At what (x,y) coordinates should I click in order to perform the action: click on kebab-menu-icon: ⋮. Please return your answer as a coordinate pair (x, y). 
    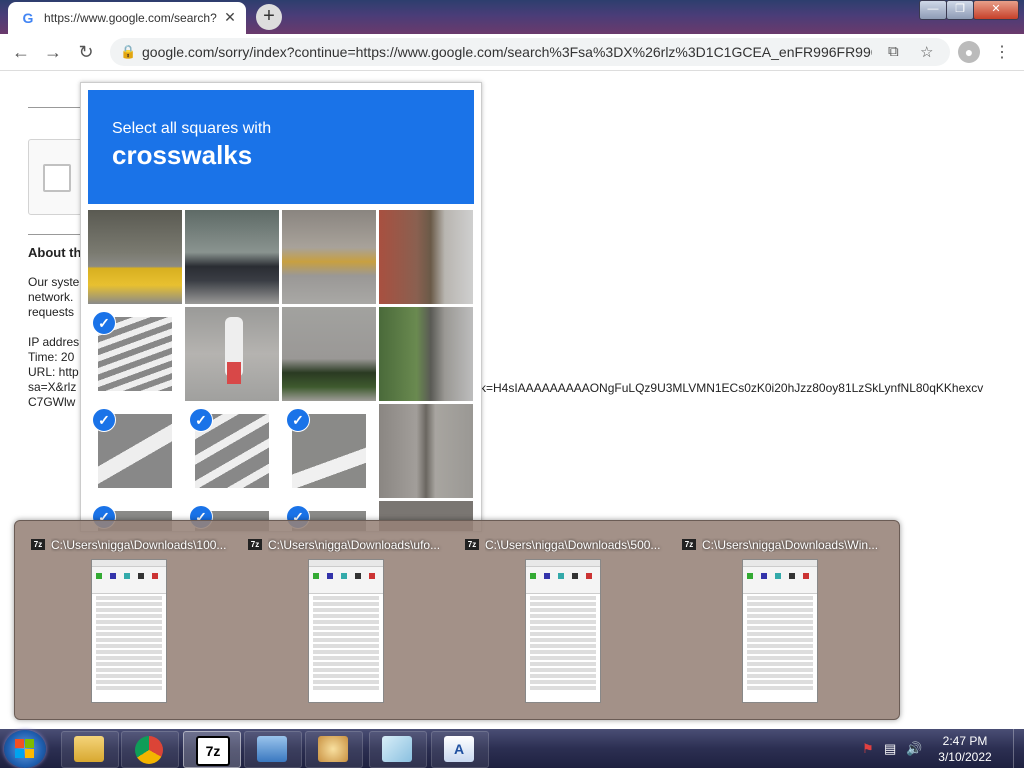
    Looking at the image, I should click on (1002, 52).